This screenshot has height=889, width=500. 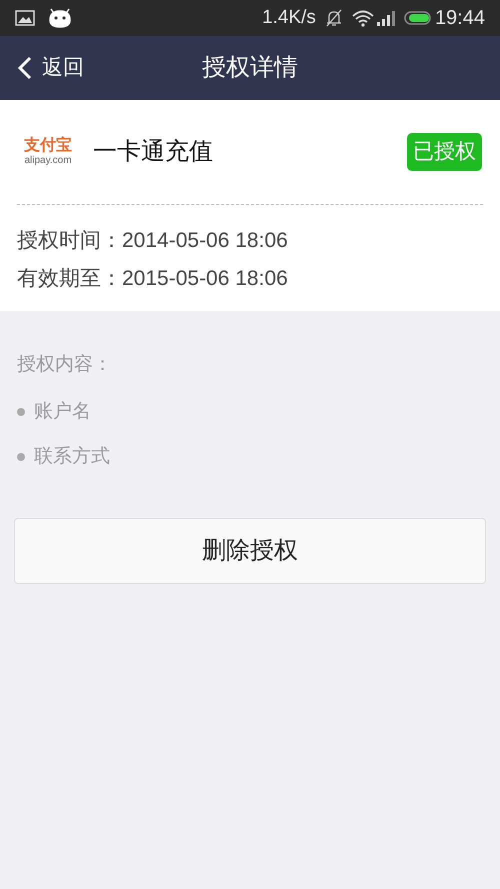 I want to click on signal-icon, so click(x=386, y=18).